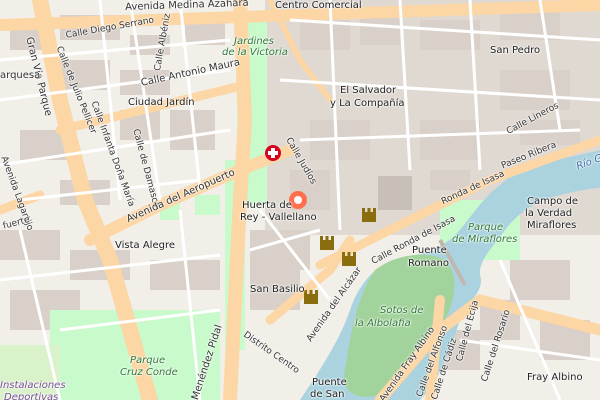 This screenshot has width=600, height=400. Describe the element at coordinates (552, 225) in the screenshot. I see `label-campo-3: Miraflores` at that location.